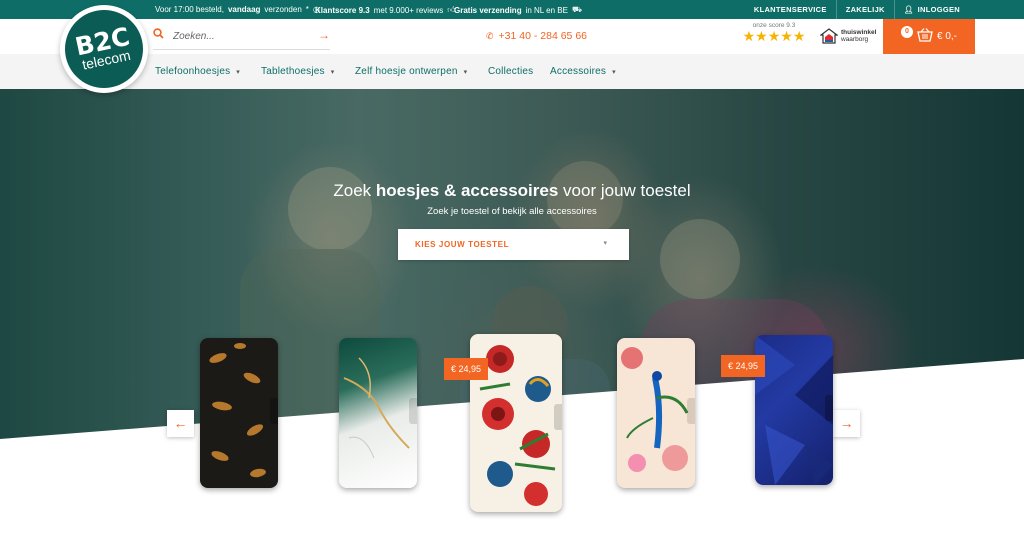  I want to click on product-leopard-case, so click(239, 413).